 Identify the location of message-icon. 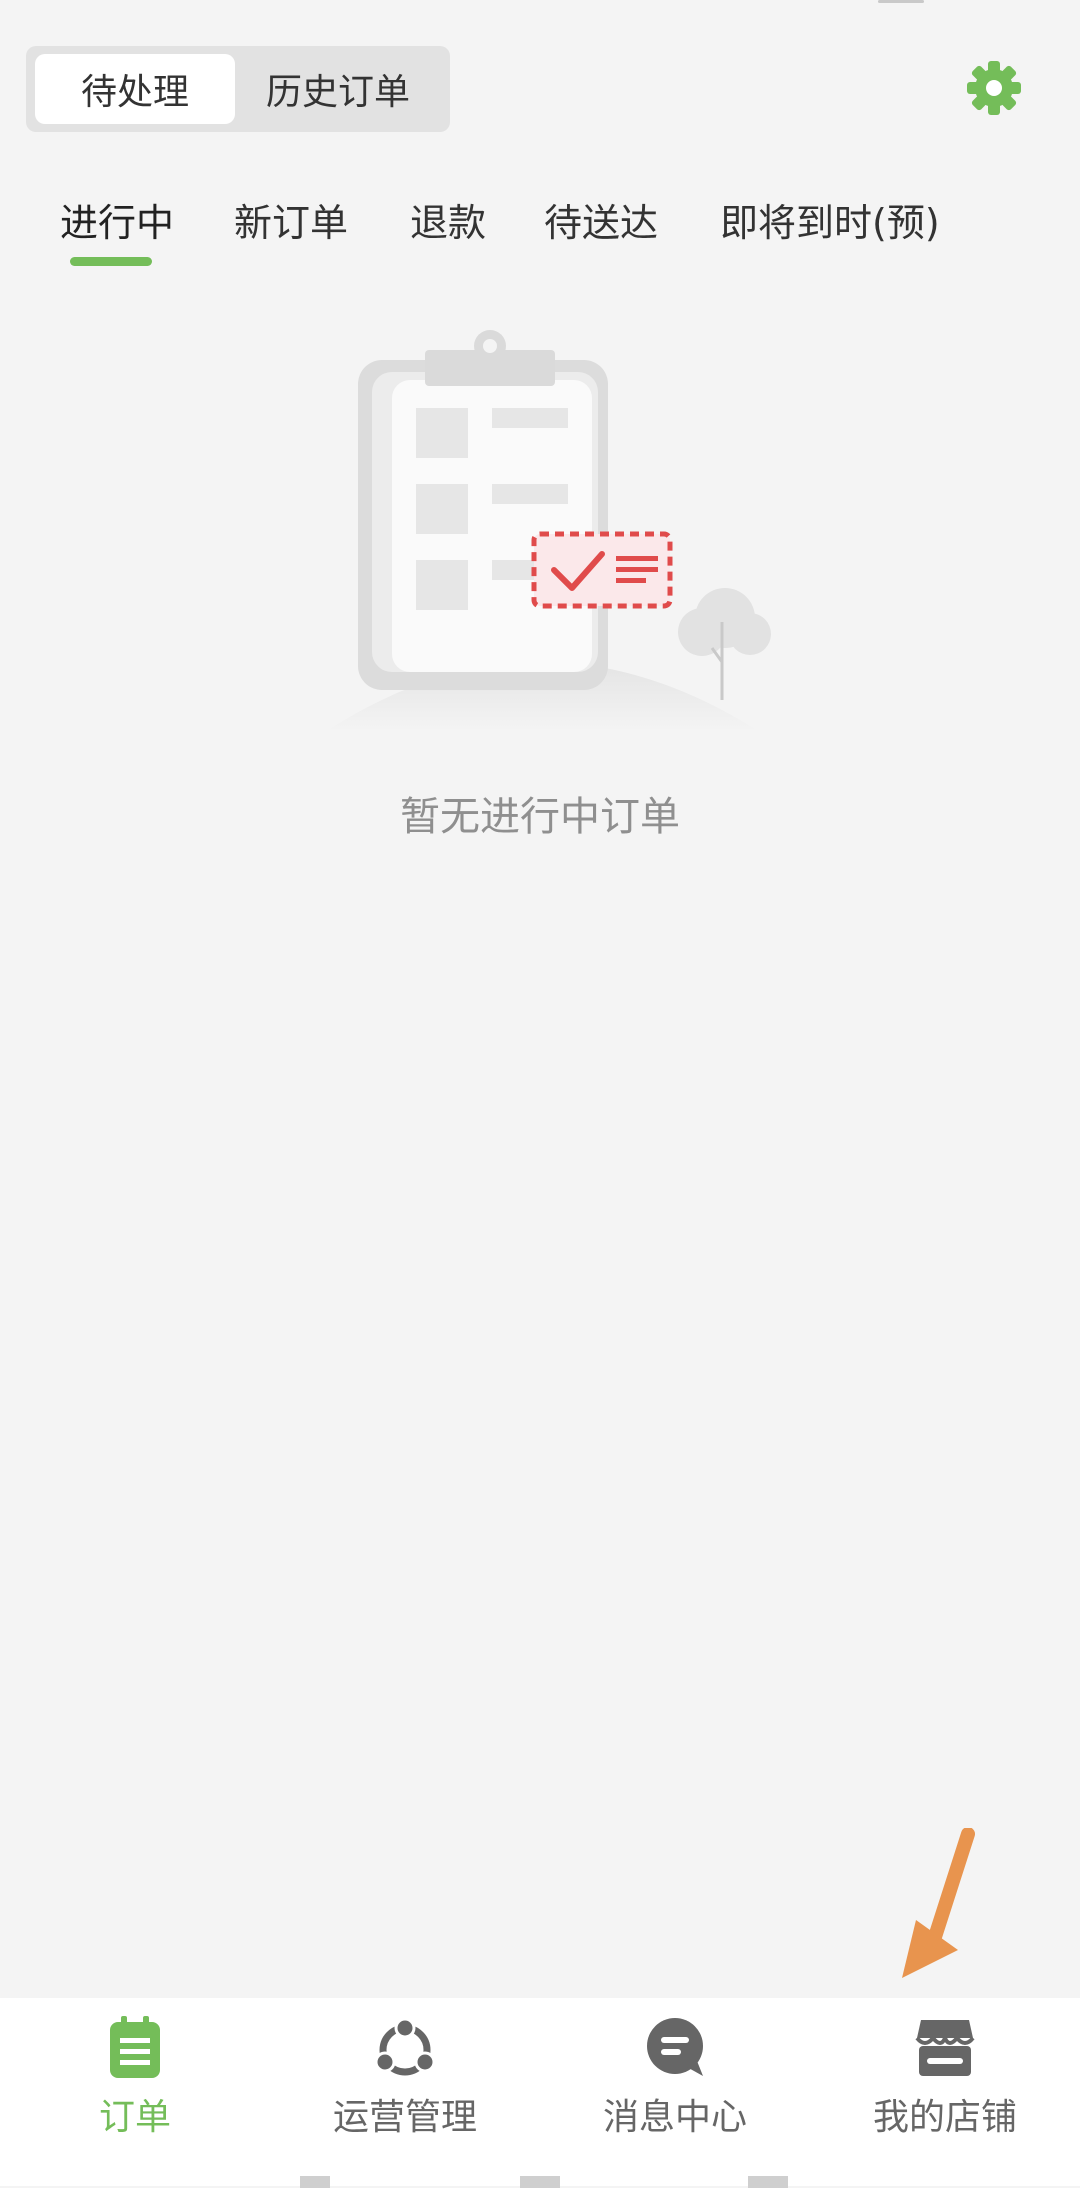
(675, 2047).